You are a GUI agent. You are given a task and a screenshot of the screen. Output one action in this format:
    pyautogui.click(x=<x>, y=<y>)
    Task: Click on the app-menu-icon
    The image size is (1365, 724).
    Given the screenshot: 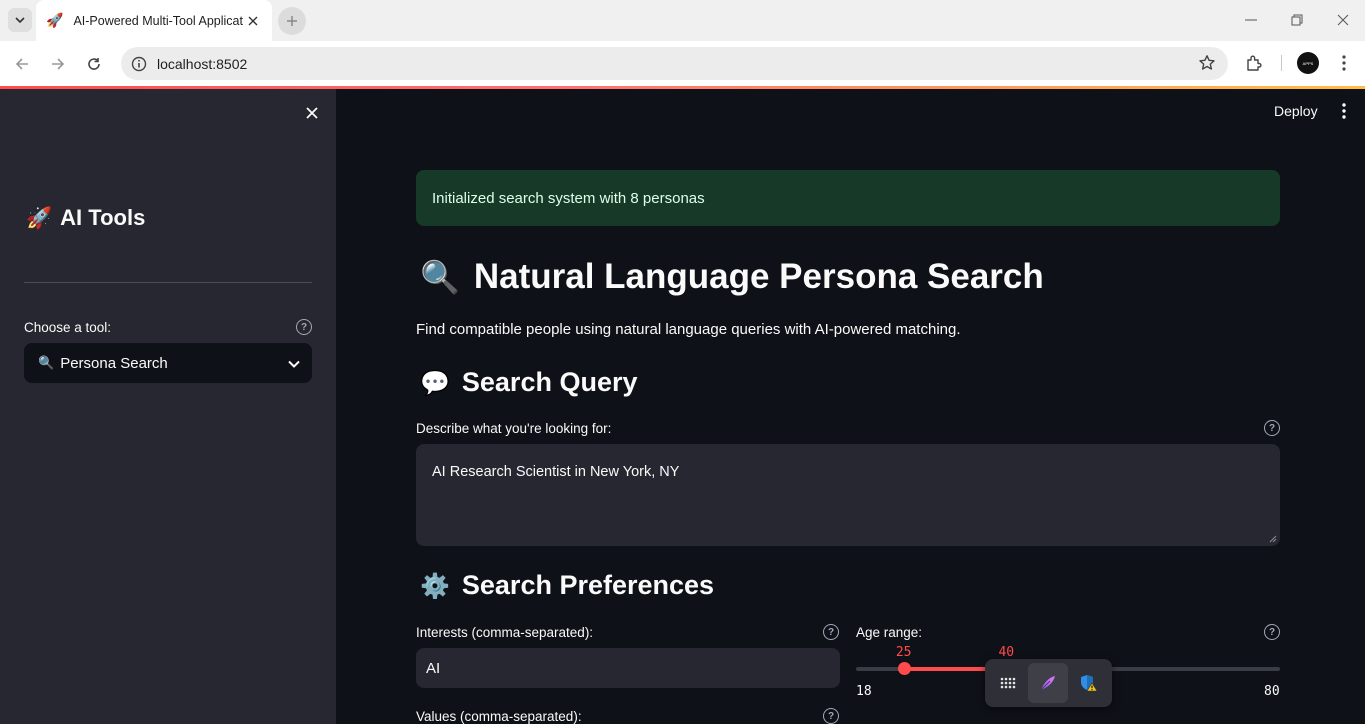 What is the action you would take?
    pyautogui.click(x=1344, y=111)
    